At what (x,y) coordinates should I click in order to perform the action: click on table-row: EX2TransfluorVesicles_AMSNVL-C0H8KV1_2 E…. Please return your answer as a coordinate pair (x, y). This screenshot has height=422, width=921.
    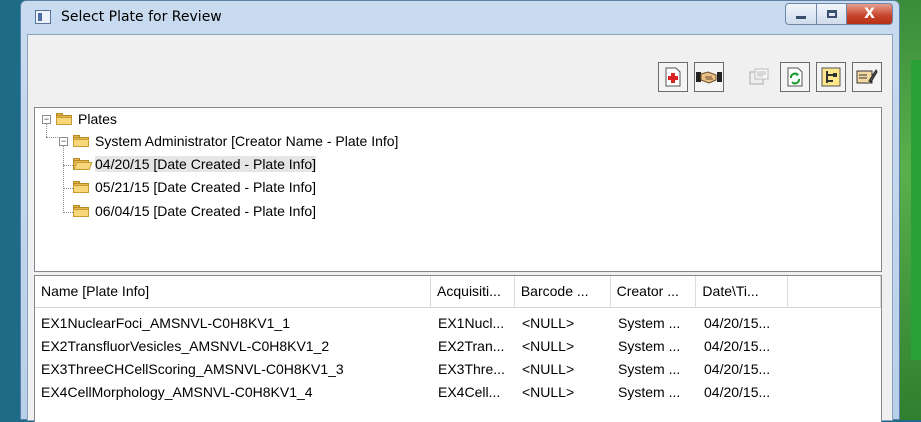
    Looking at the image, I should click on (458, 346).